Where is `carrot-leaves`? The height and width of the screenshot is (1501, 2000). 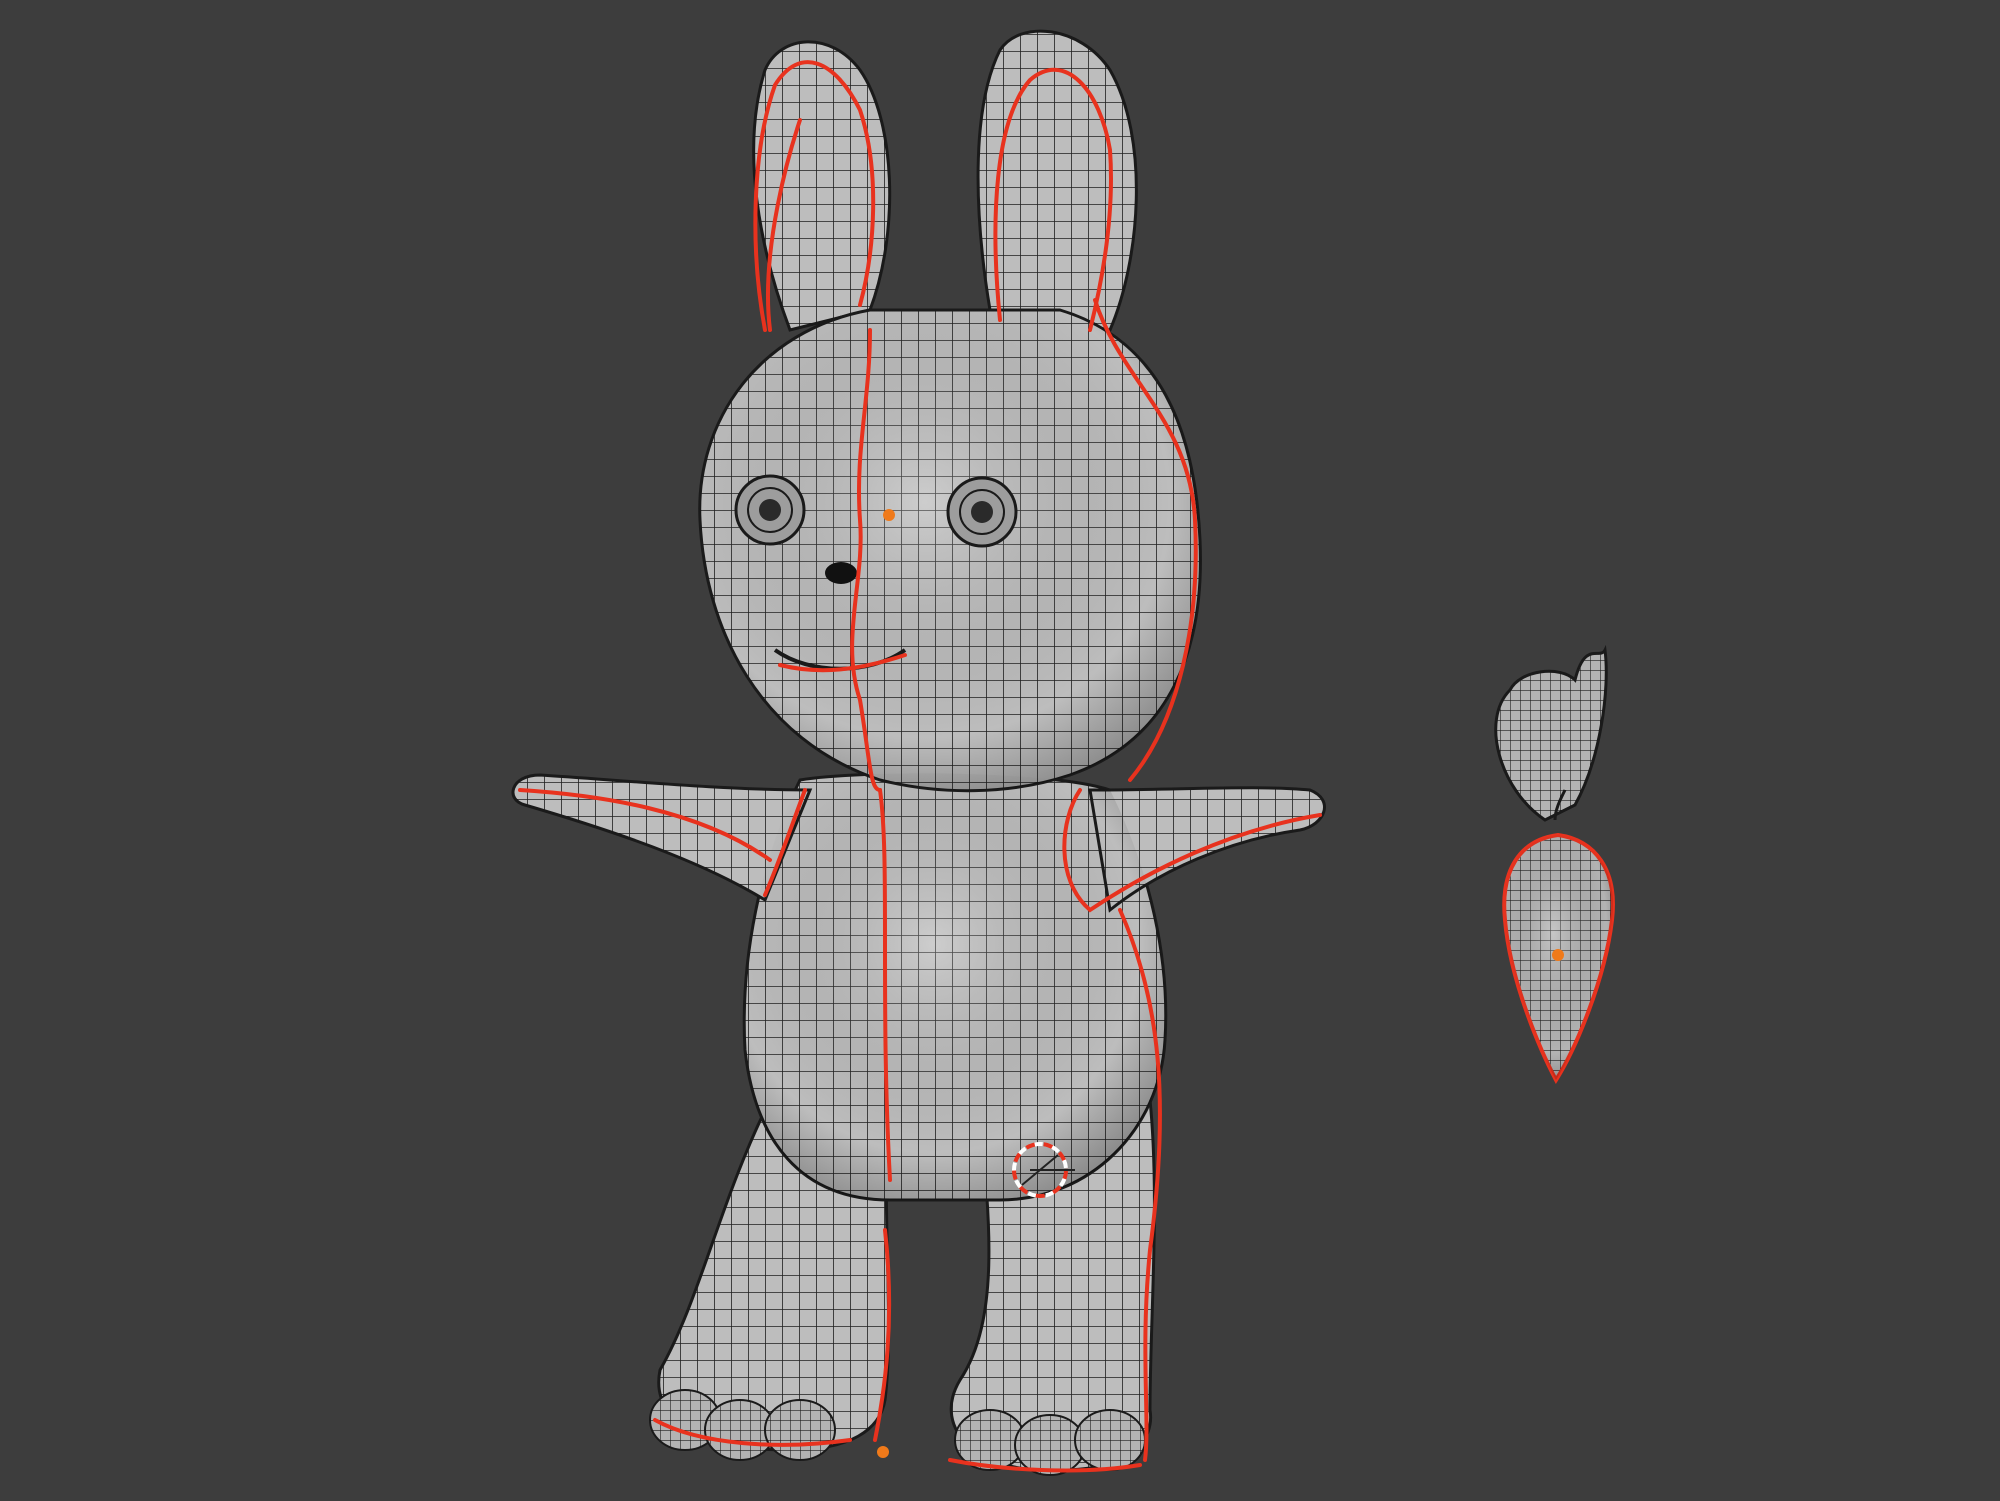 carrot-leaves is located at coordinates (1551, 733).